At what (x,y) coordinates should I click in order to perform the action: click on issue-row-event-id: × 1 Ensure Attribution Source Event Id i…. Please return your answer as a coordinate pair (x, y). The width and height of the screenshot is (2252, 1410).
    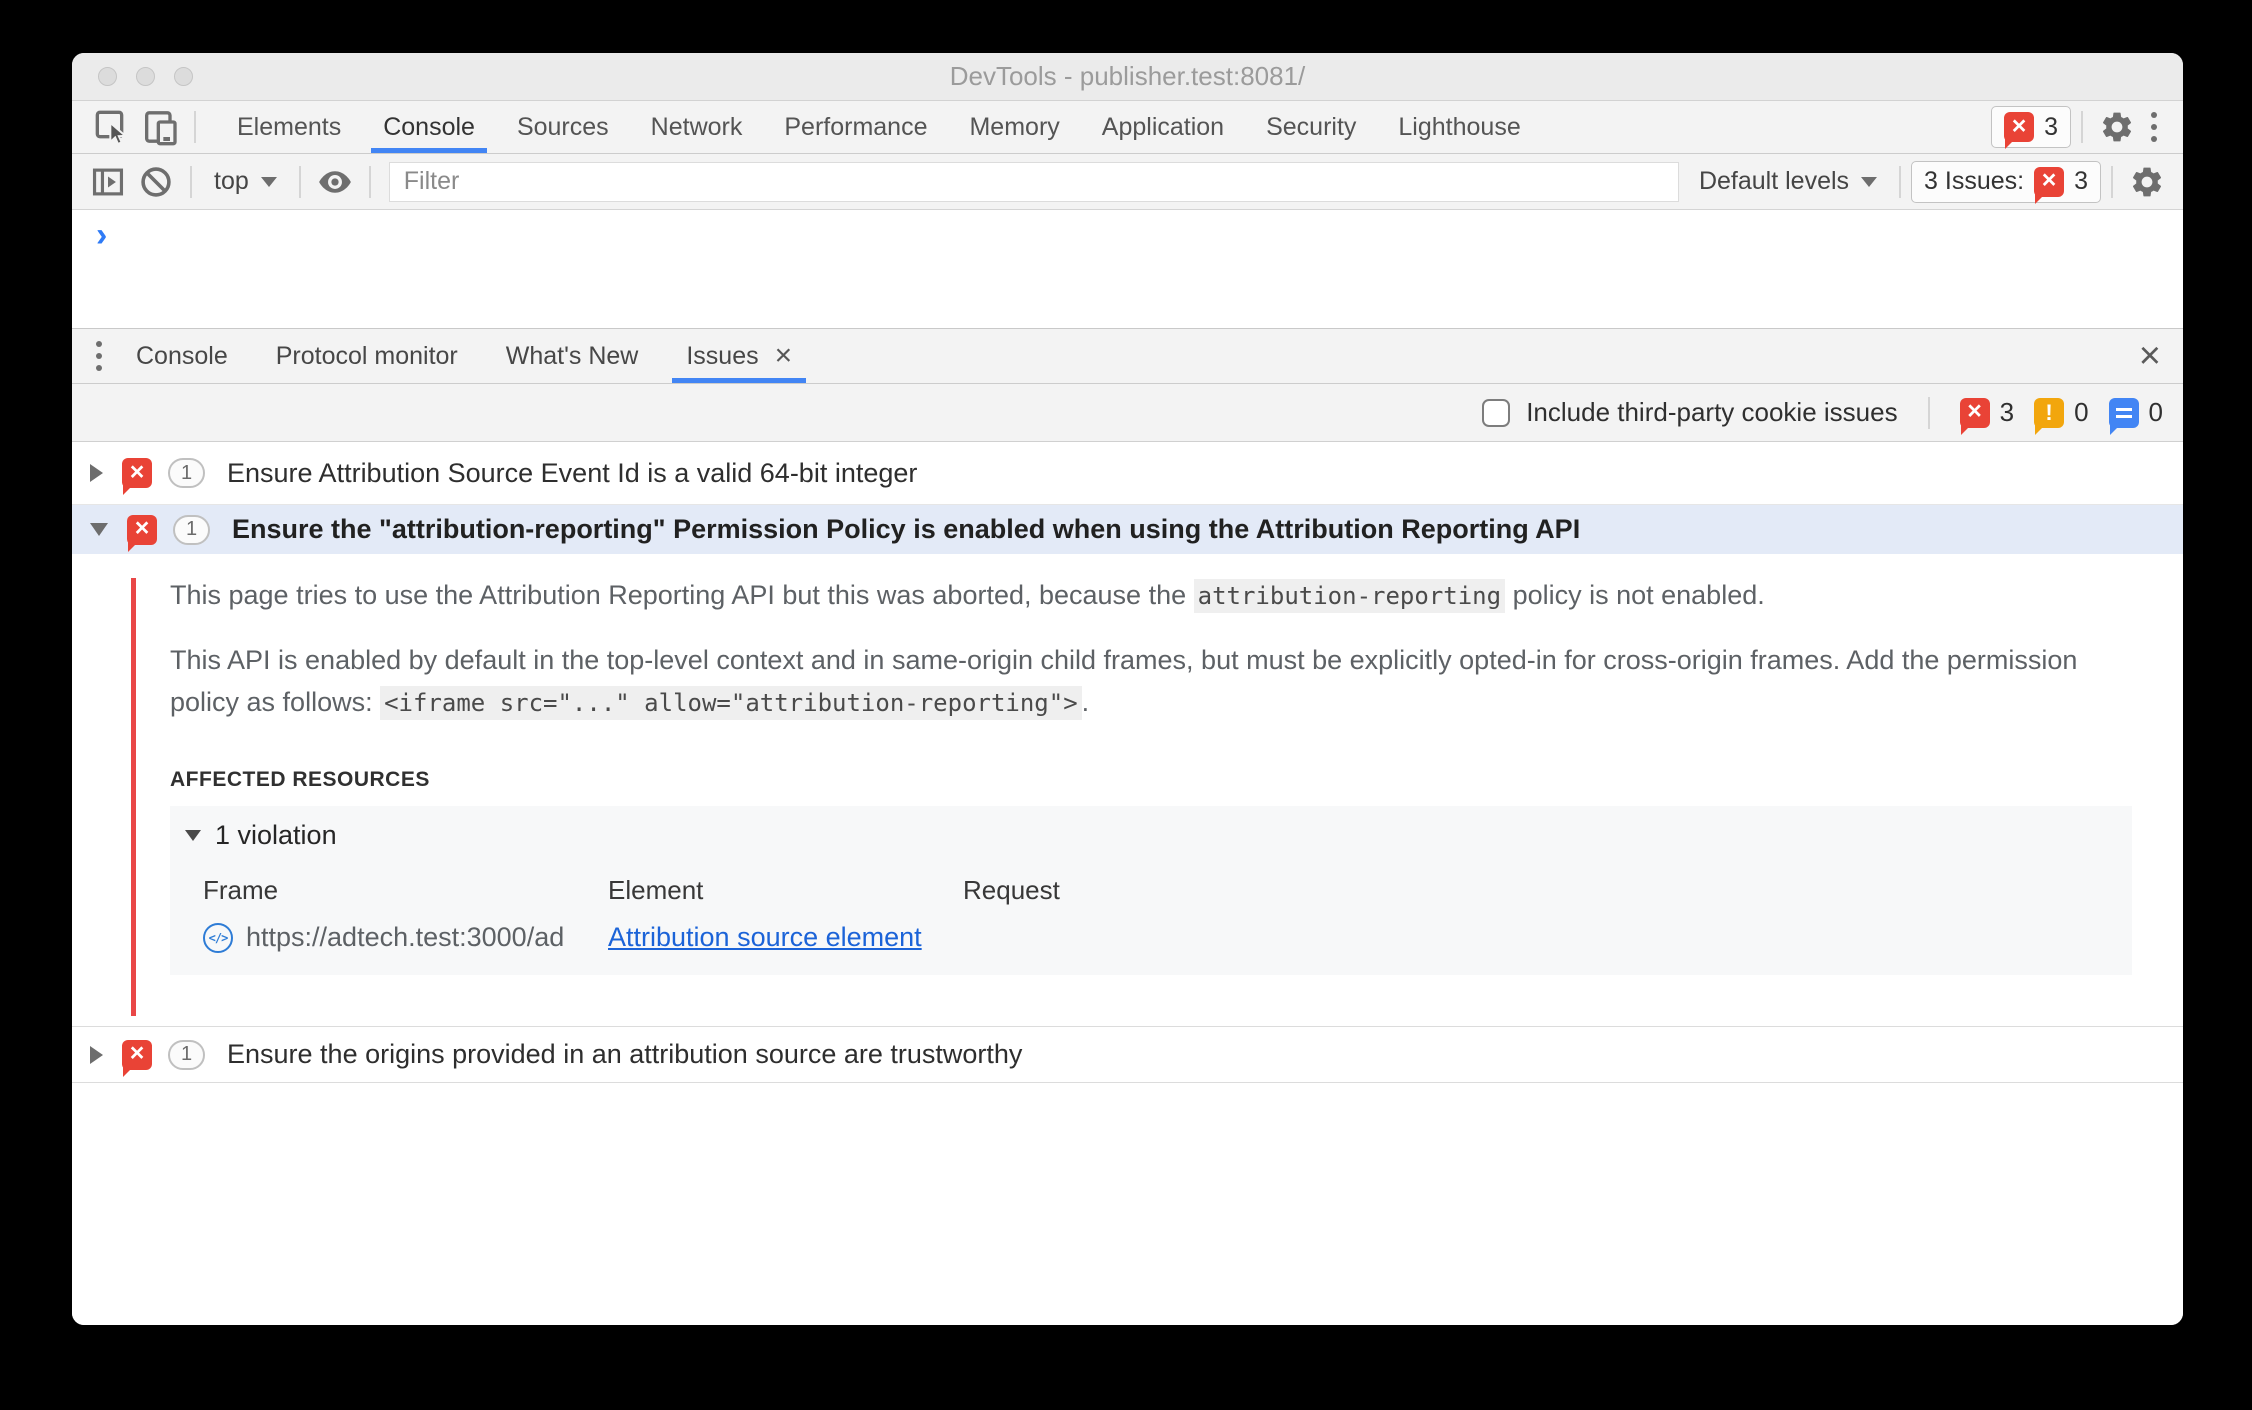
    Looking at the image, I should click on (1127, 473).